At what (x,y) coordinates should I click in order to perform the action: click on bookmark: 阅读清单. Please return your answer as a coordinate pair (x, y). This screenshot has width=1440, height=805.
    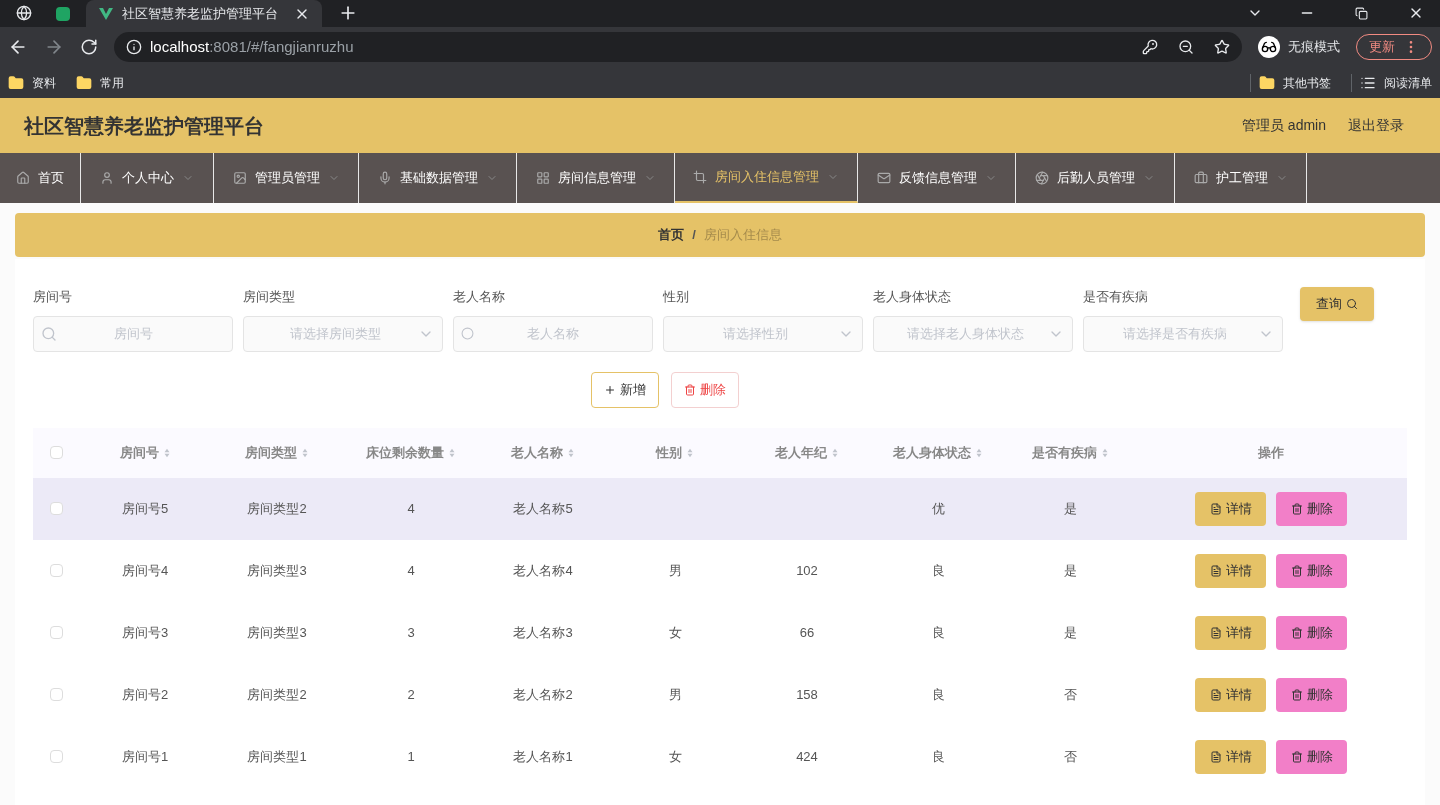
    Looking at the image, I should click on (1391, 82).